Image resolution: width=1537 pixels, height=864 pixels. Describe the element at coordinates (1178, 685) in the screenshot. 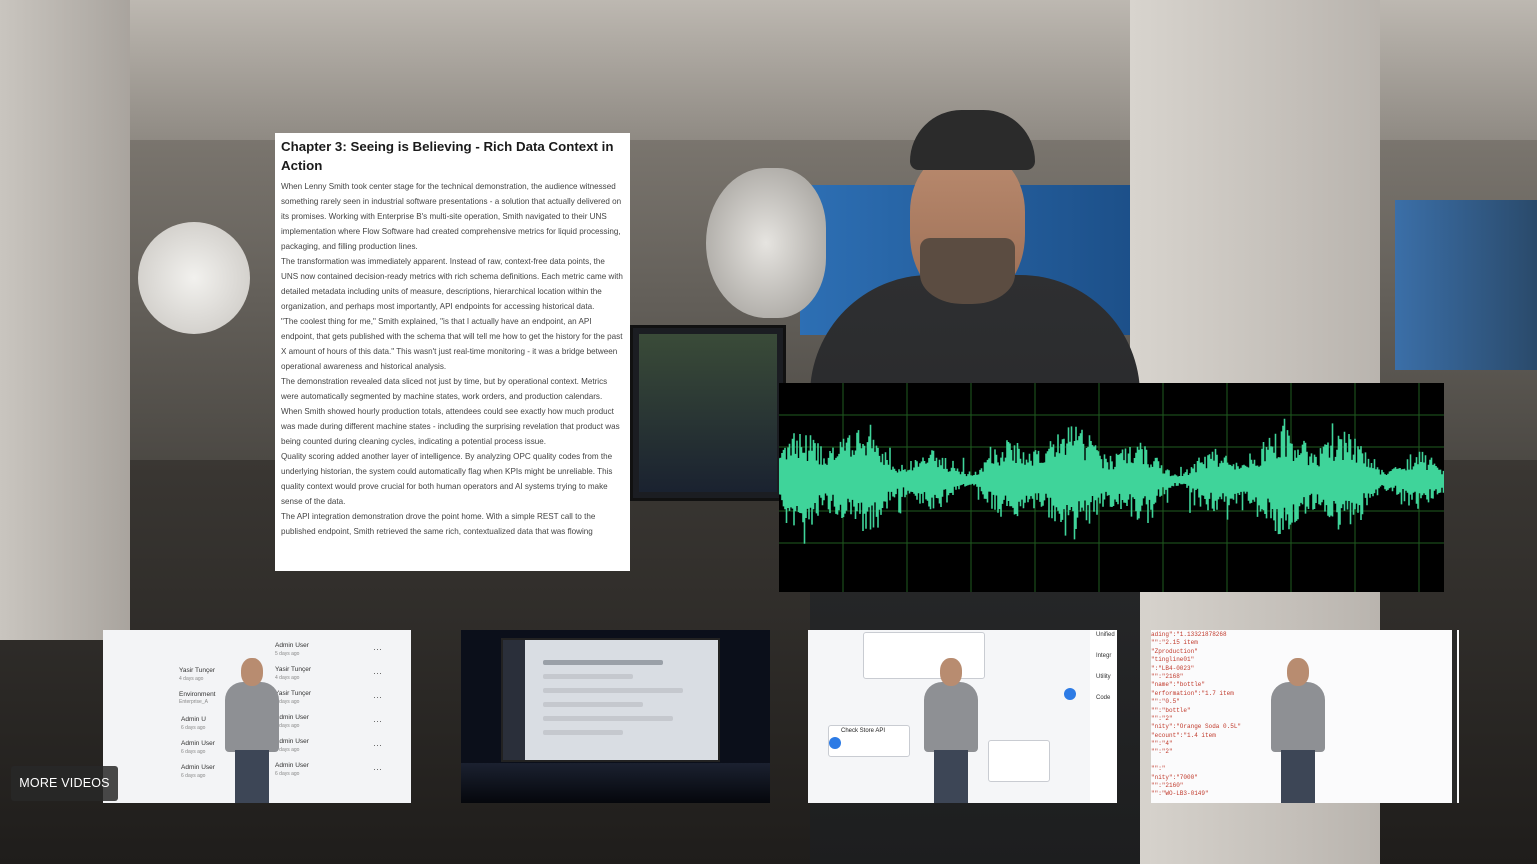

I see `code-line: "name":"bottle"` at that location.